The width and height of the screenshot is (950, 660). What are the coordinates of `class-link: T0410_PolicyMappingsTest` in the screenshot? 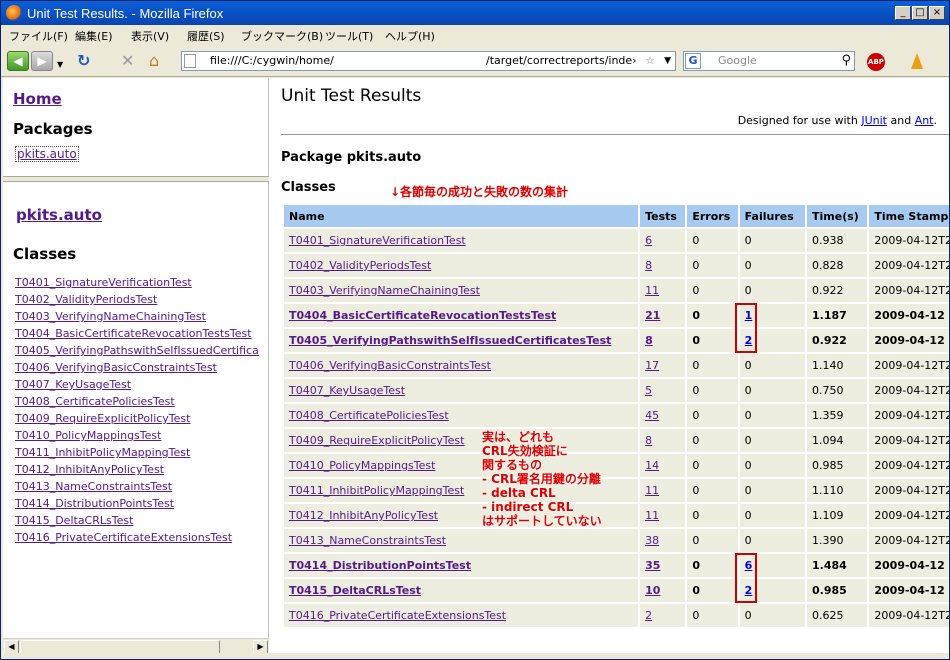 It's located at (137, 435).